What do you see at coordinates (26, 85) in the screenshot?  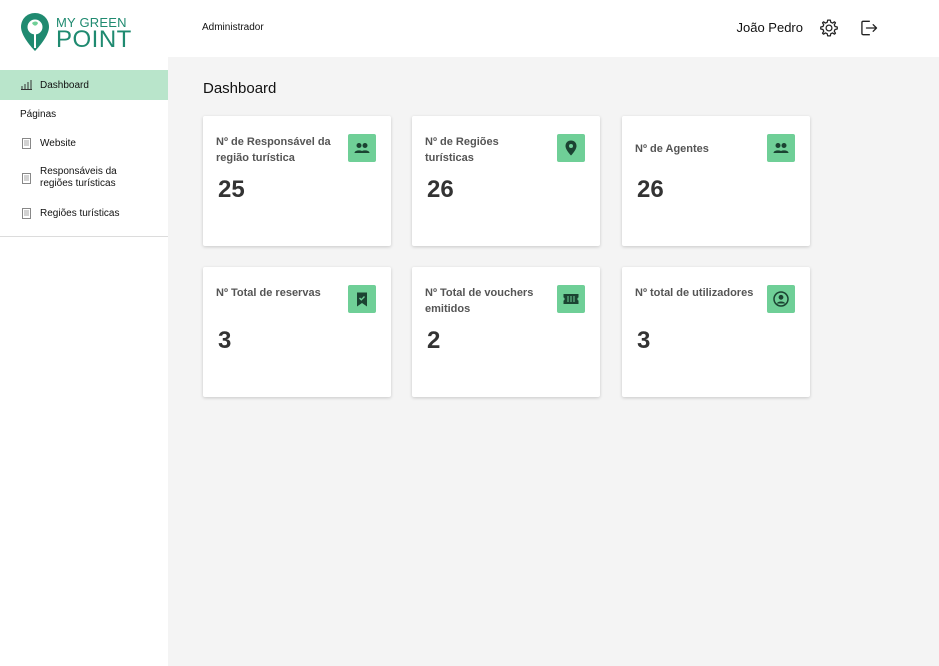 I see `bar-chart-icon` at bounding box center [26, 85].